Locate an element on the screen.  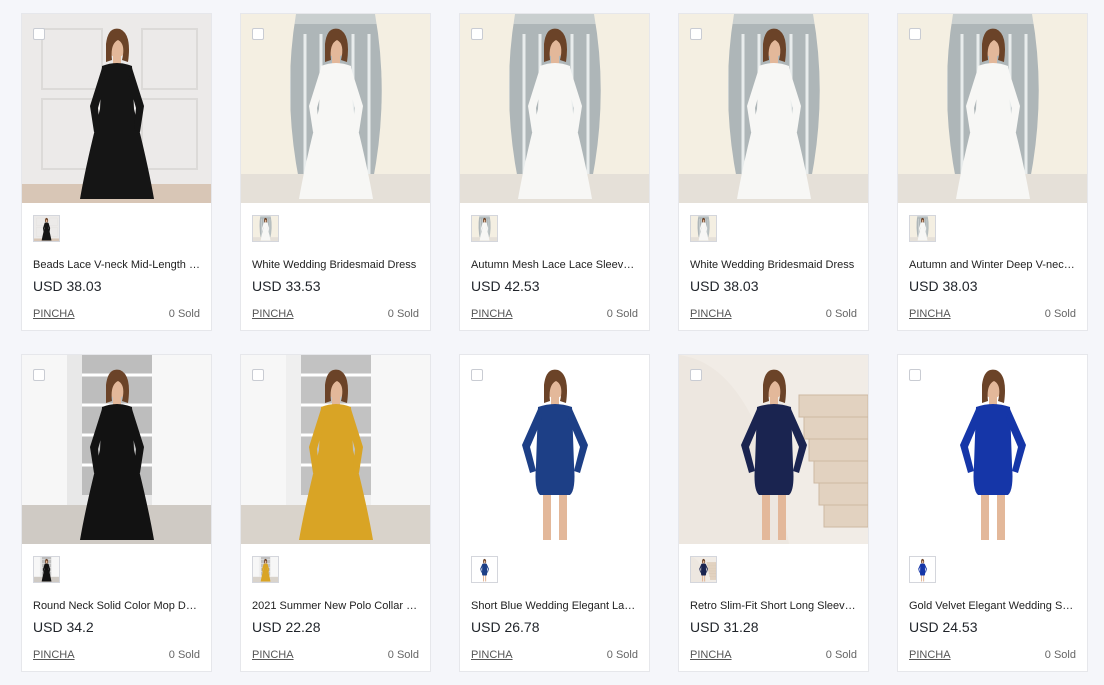
product-title: Gold Velvet Elegant Wedding Short Dress is located at coordinates (992, 606).